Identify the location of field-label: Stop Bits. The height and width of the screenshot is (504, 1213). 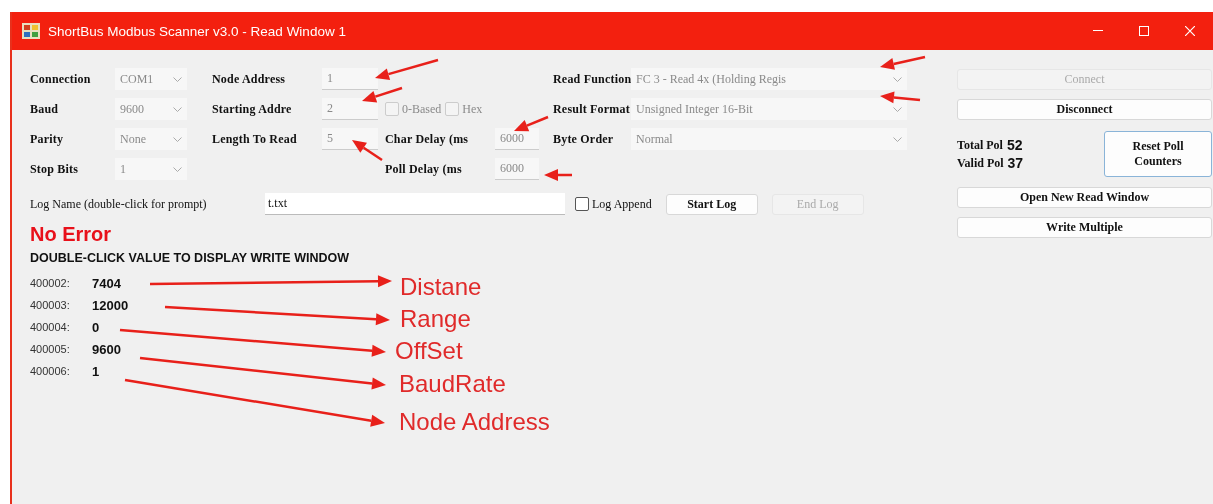
(55, 169).